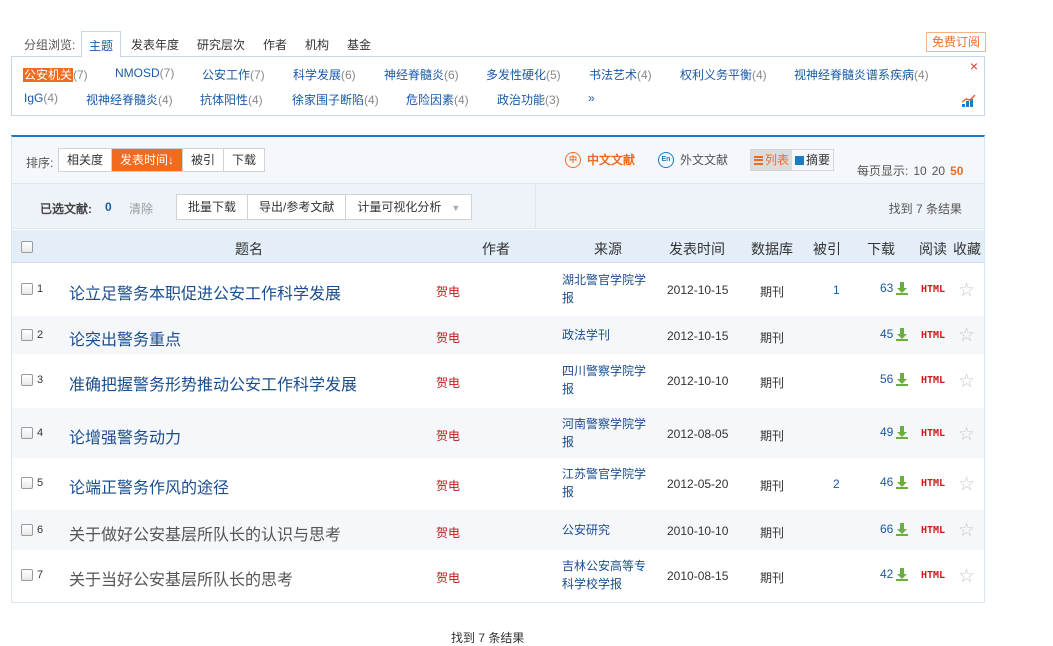 This screenshot has width=1053, height=646. I want to click on foreign-literature-button: En 外文文献, so click(693, 159).